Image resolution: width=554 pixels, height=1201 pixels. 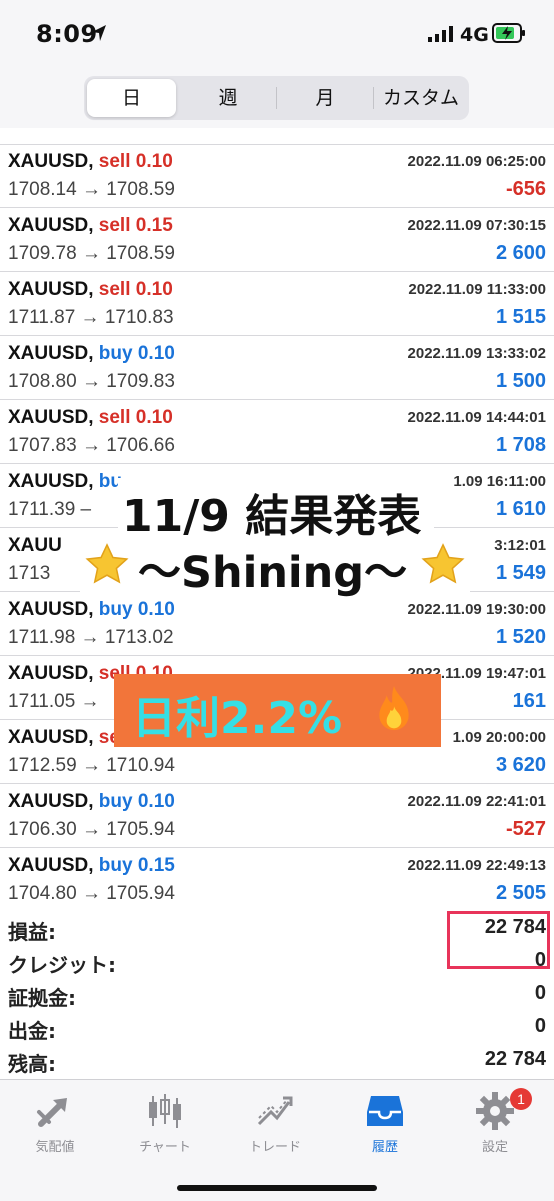 What do you see at coordinates (91, 637) in the screenshot?
I see `trade-prices: 1711.98 → 1713.02` at bounding box center [91, 637].